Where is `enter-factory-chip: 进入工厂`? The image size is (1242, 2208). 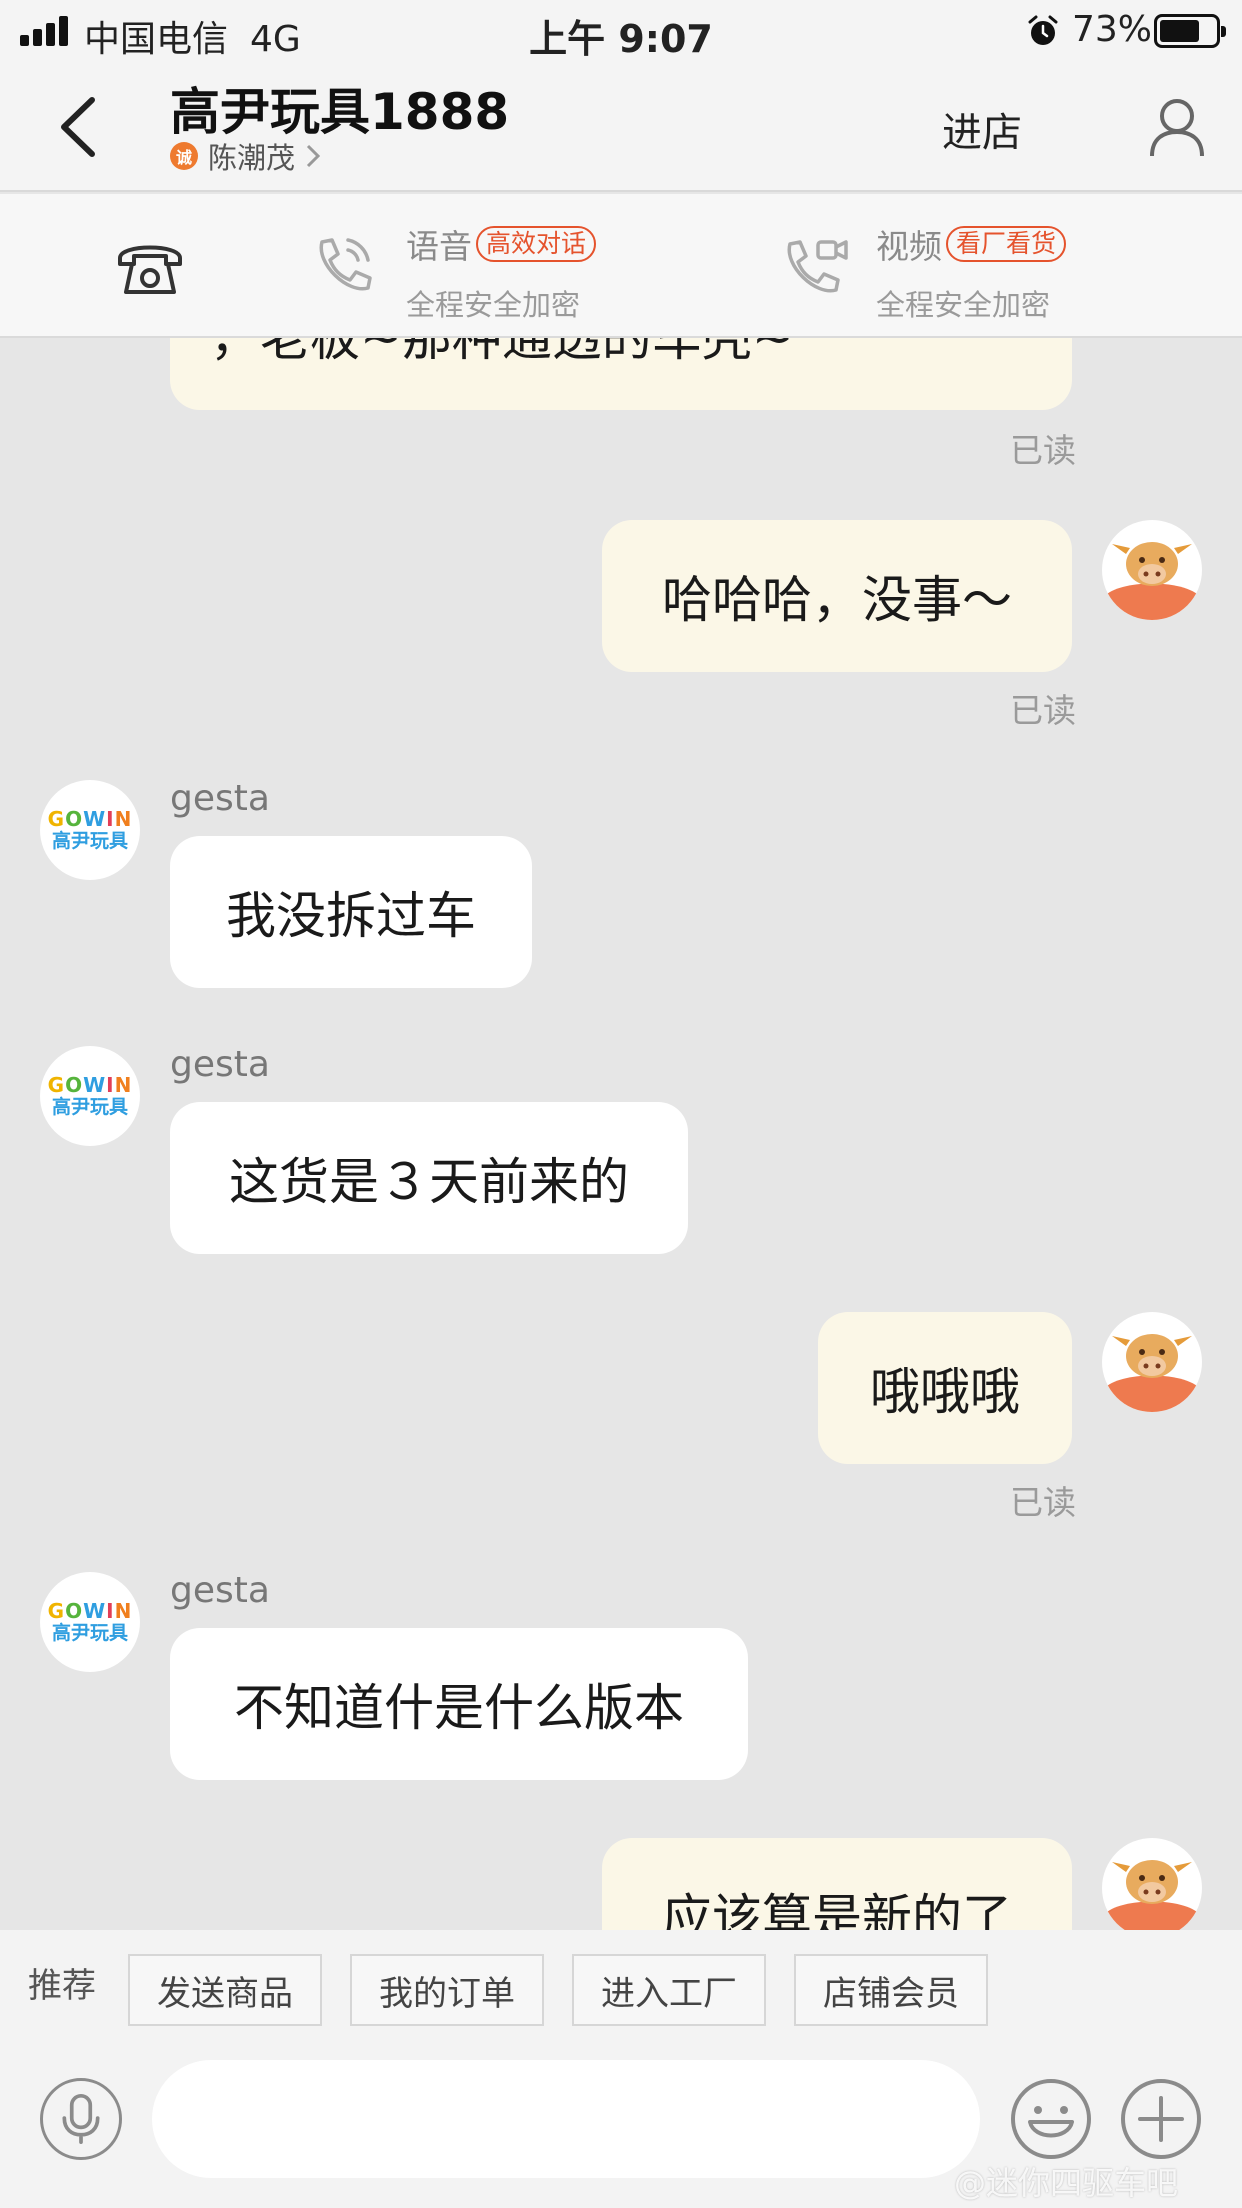
enter-factory-chip: 进入工厂 is located at coordinates (669, 1990).